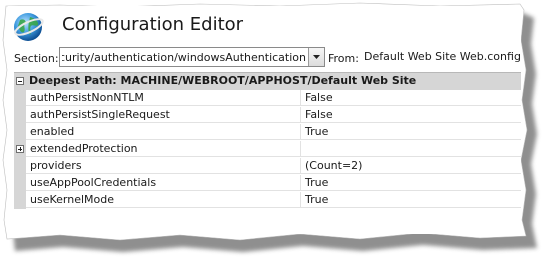 This screenshot has width=549, height=260. What do you see at coordinates (153, 24) in the screenshot?
I see `page-title: Configuration Editor` at bounding box center [153, 24].